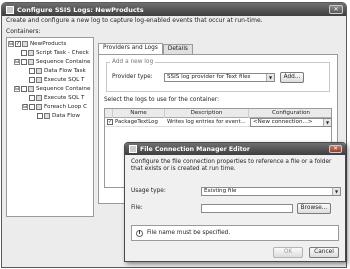 This screenshot has width=350, height=269. I want to click on tree-item-data-flow-task: Data Flow Task, so click(57, 71).